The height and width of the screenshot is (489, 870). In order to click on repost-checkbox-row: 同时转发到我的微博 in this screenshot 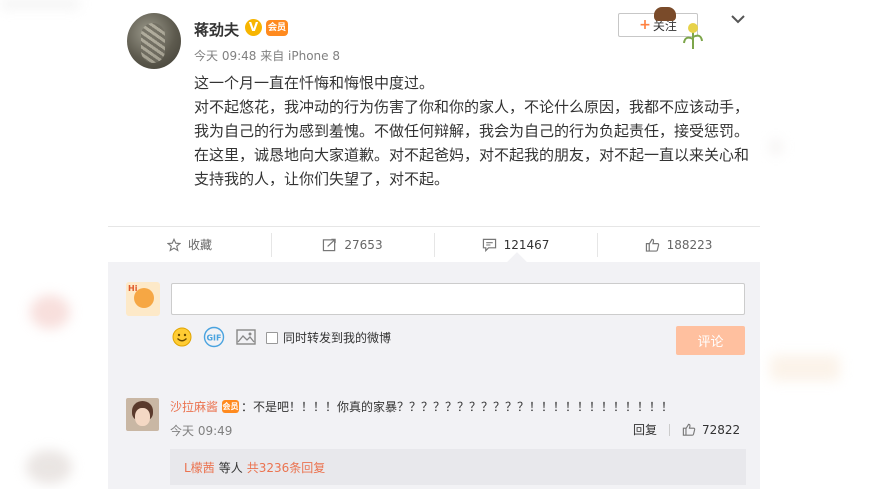, I will do `click(328, 337)`.